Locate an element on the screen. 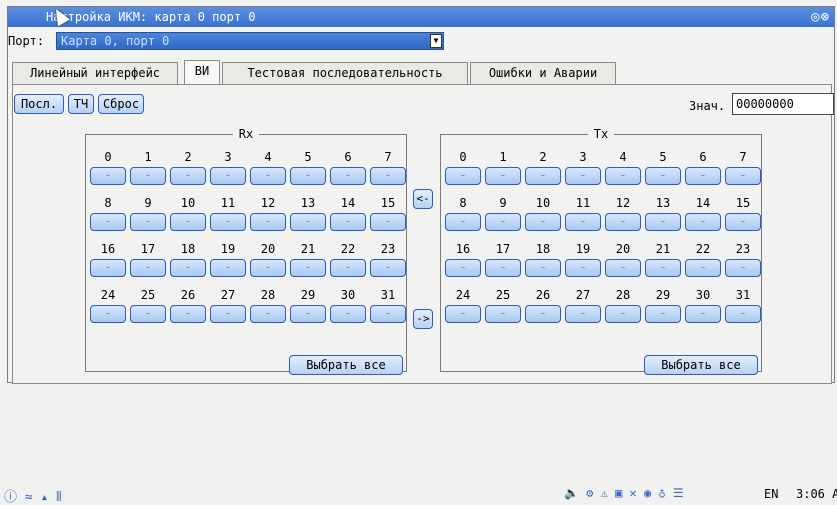  tx-bit-number: 18 is located at coordinates (543, 249).